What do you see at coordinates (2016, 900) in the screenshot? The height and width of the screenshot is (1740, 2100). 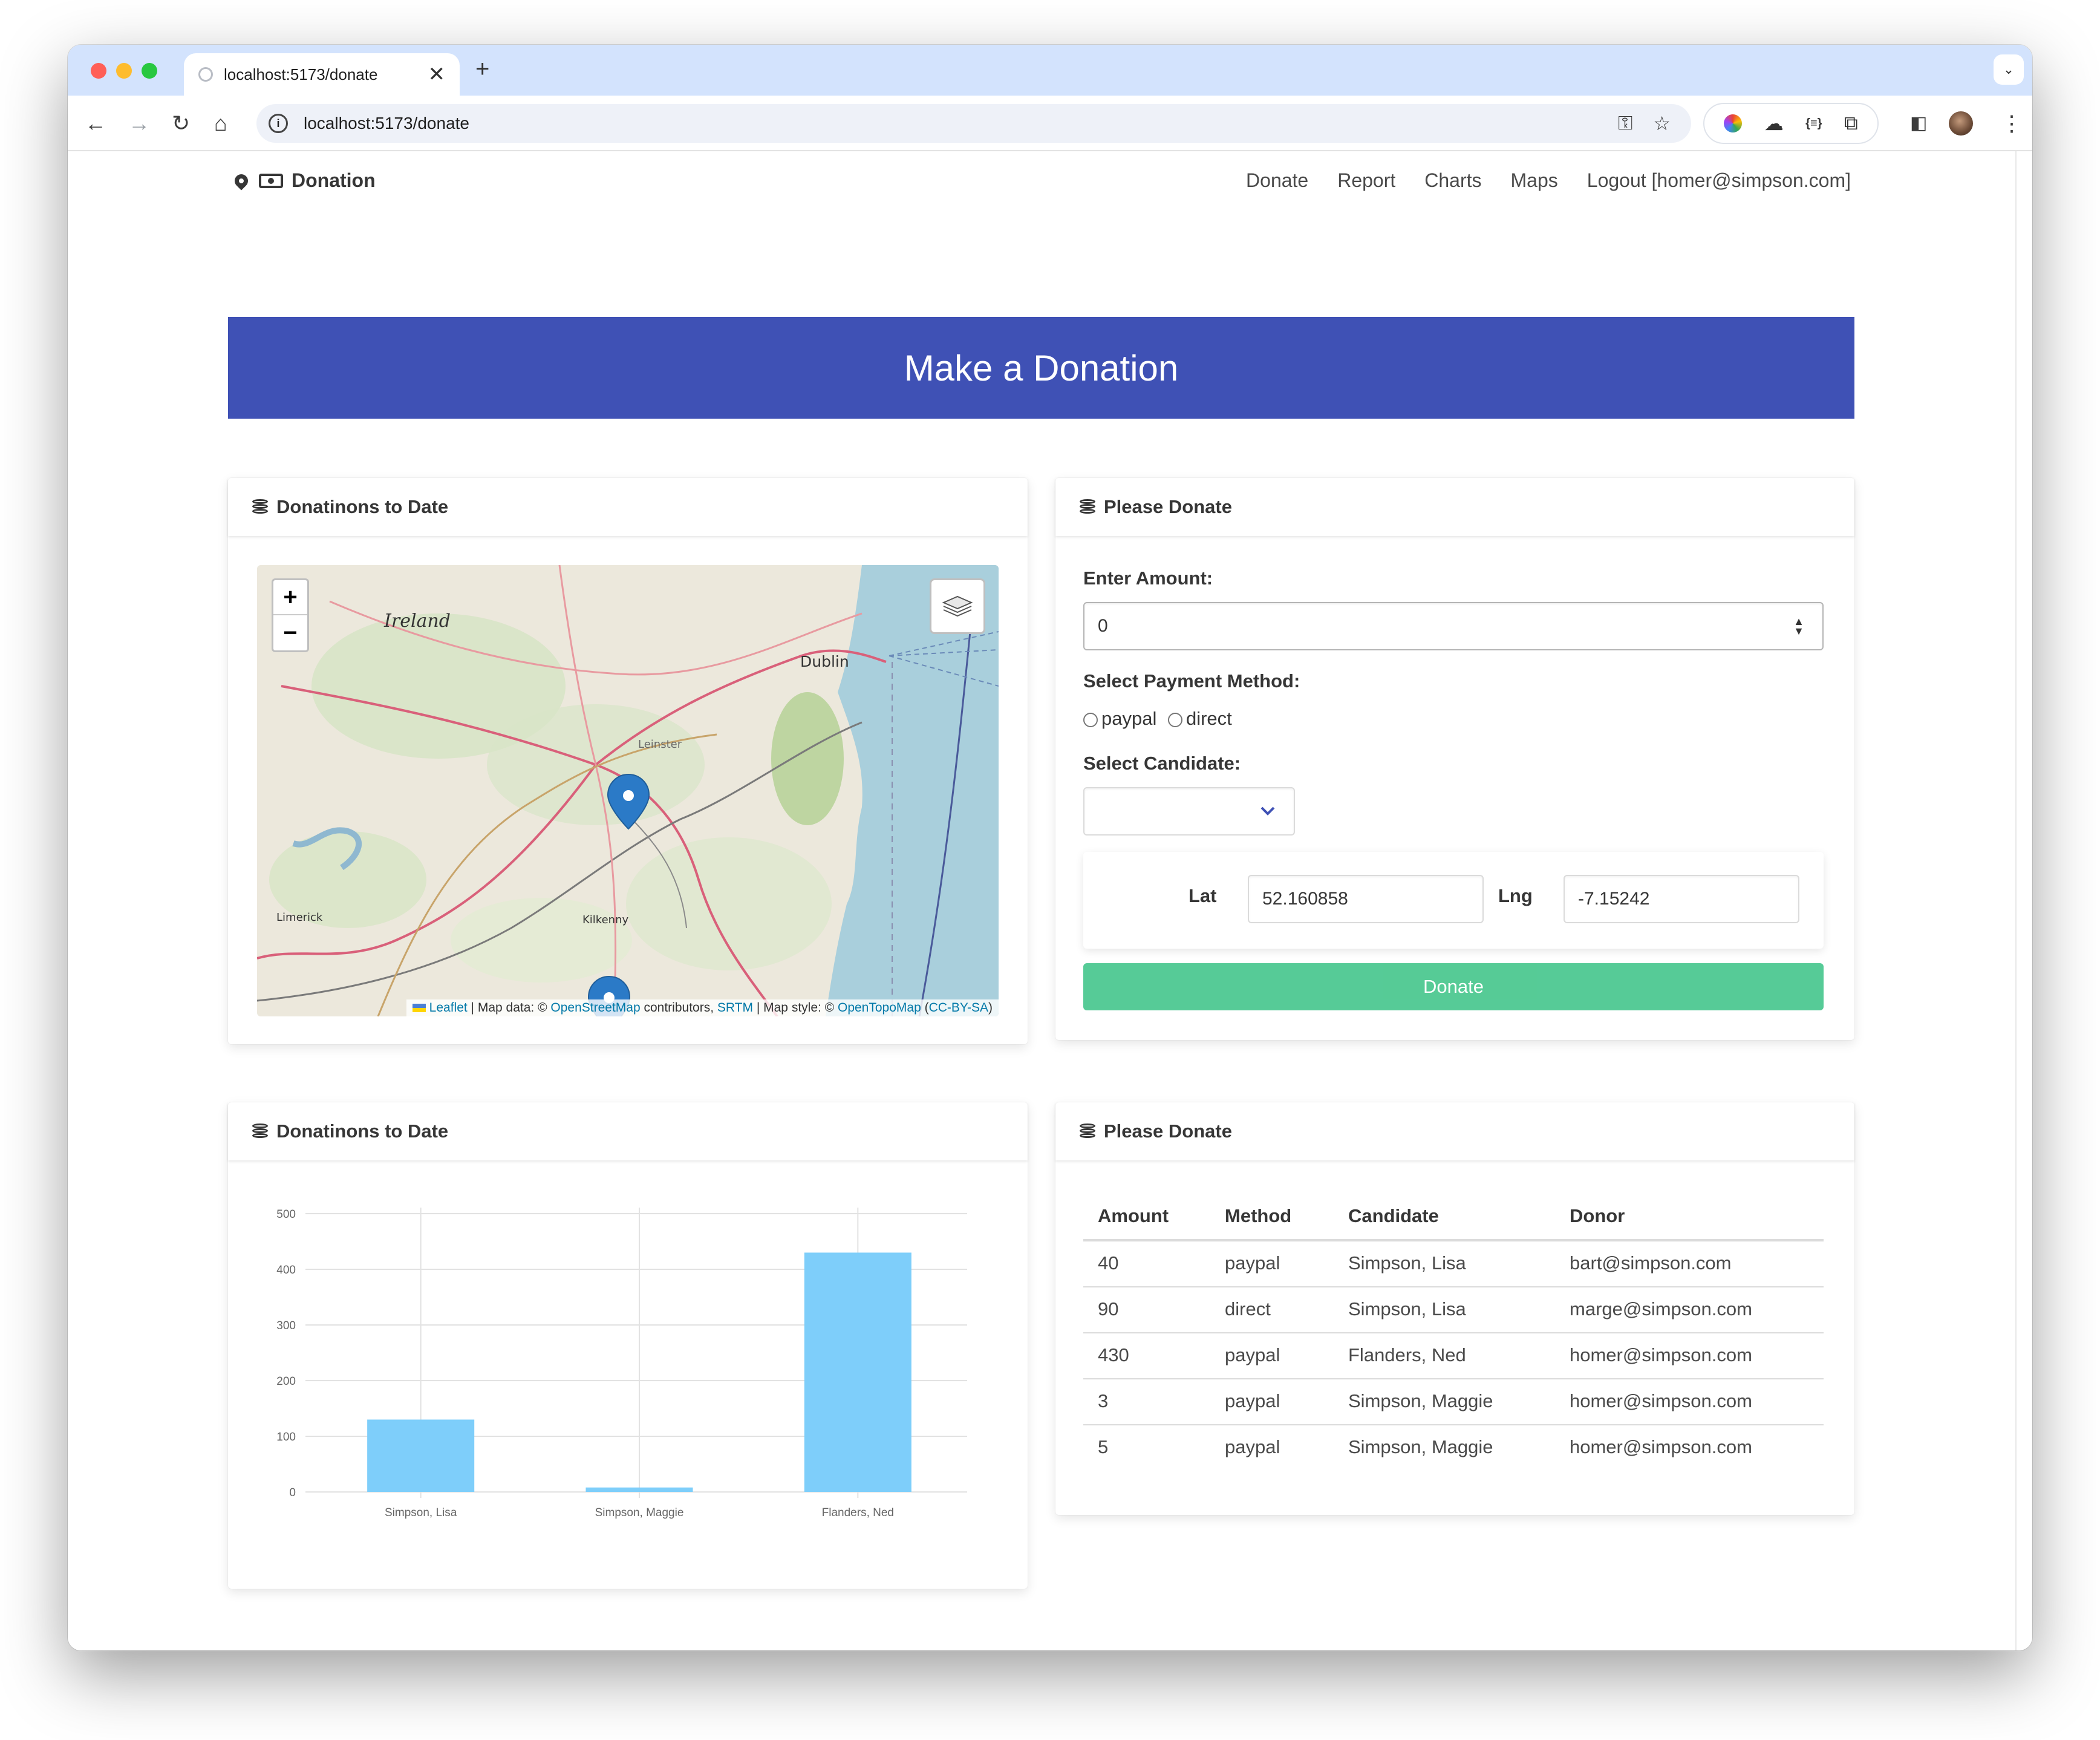 I see `page-scrollbar` at bounding box center [2016, 900].